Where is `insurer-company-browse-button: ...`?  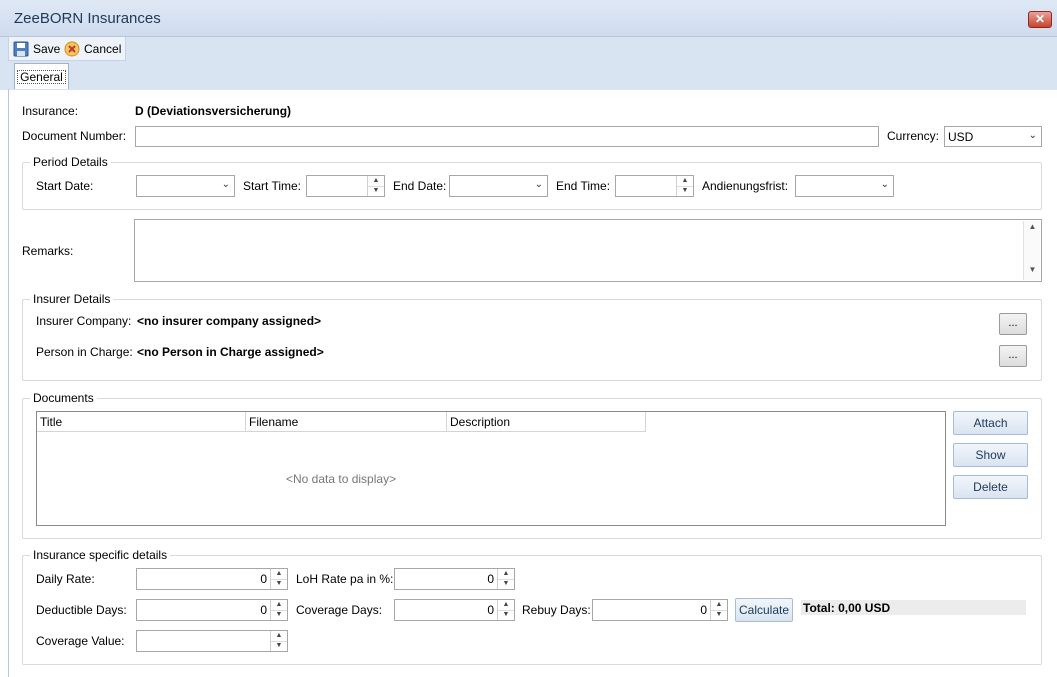 insurer-company-browse-button: ... is located at coordinates (1013, 324).